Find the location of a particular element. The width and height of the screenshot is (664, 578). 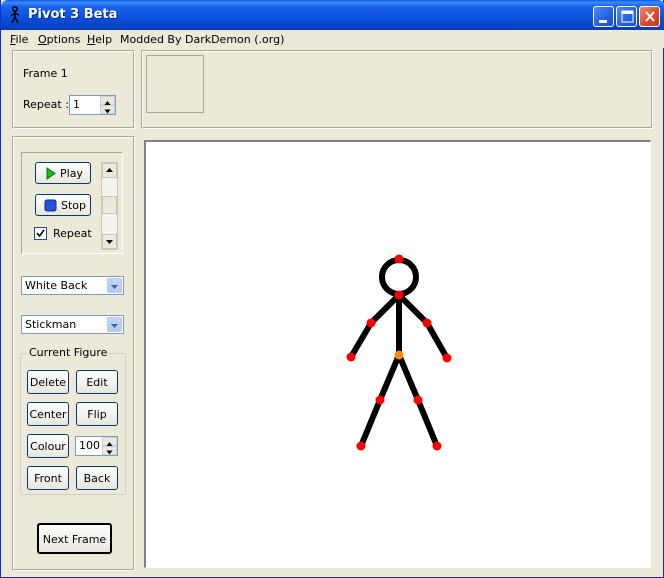

current-figure-title: Current Figure is located at coordinates (68, 352).